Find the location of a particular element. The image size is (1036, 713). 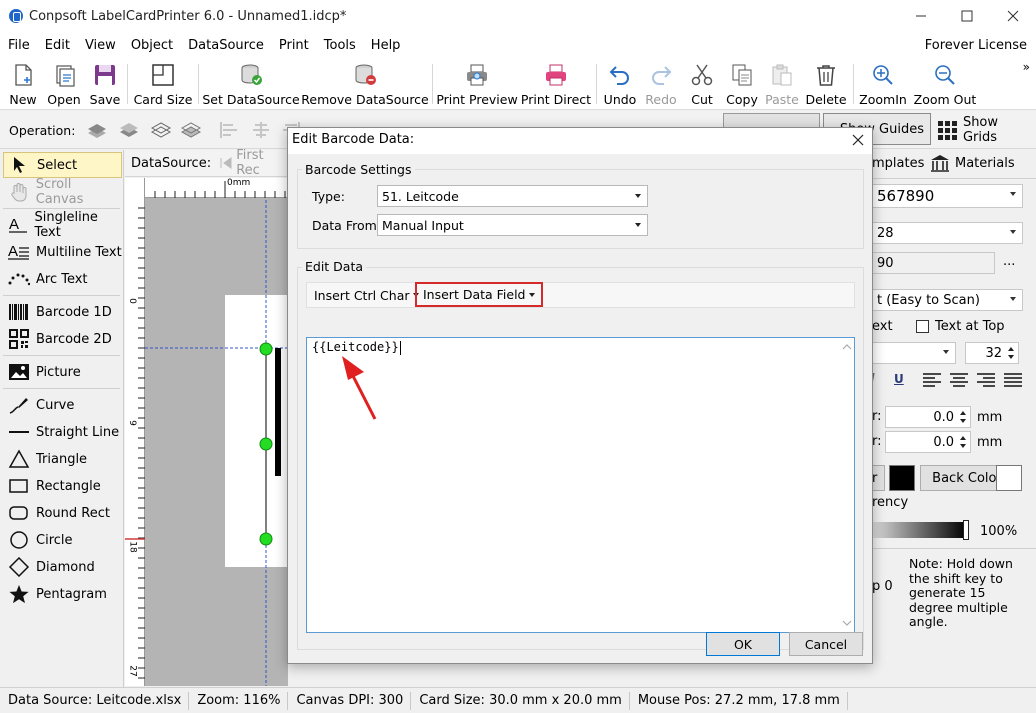

save-label: Save is located at coordinates (105, 99).